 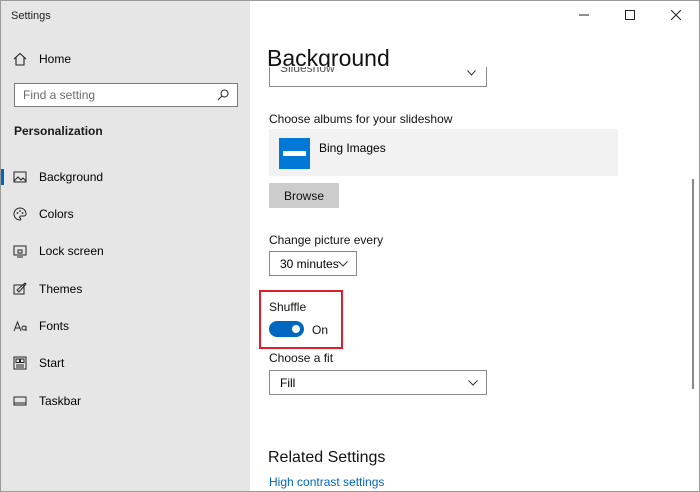 I want to click on fonts-icon, so click(x=20, y=326).